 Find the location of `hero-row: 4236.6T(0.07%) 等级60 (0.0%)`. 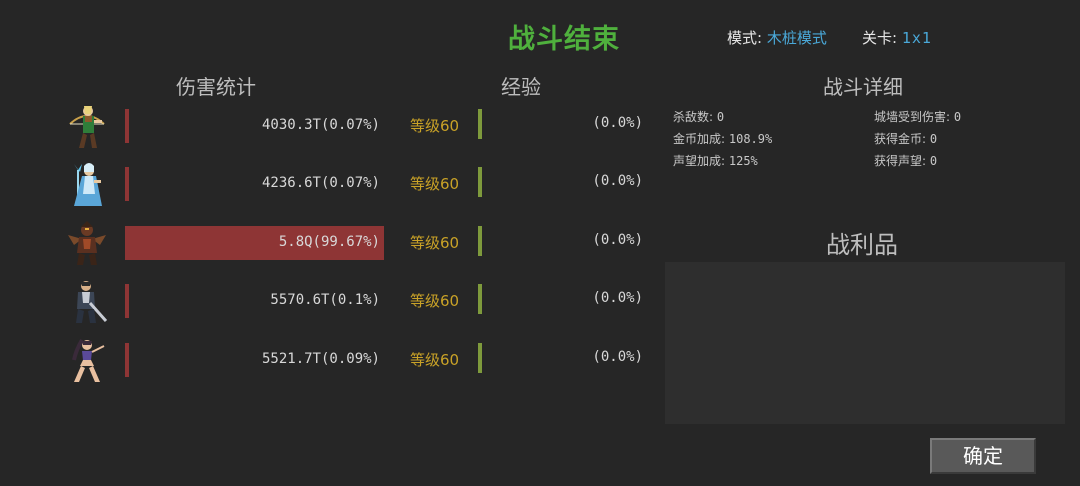

hero-row: 4236.6T(0.07%) 等级60 (0.0%) is located at coordinates (330, 184).